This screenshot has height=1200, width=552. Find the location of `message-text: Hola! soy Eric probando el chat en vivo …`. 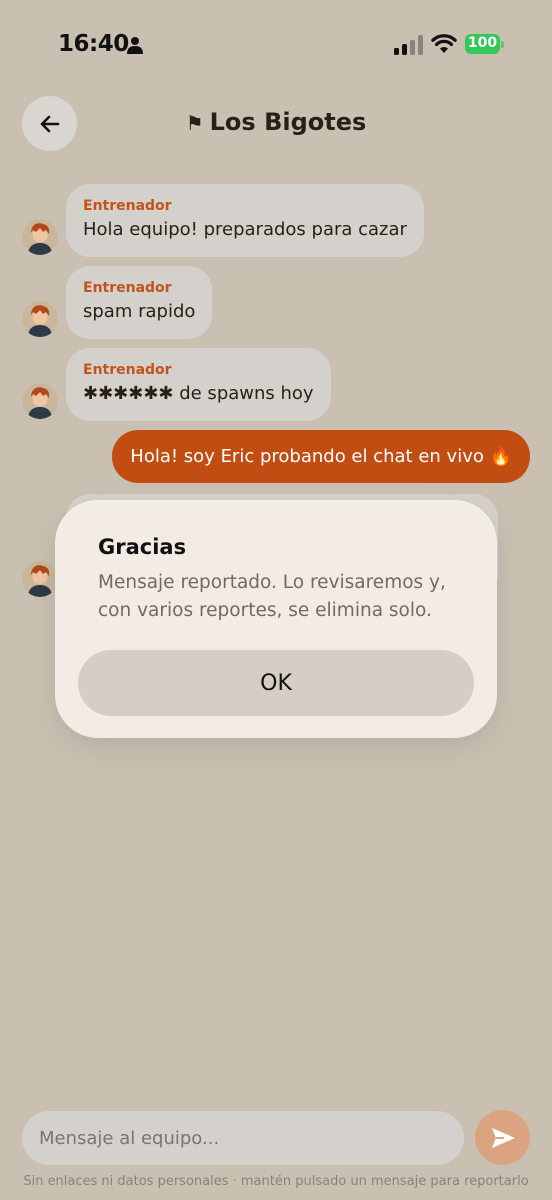

message-text: Hola! soy Eric probando el chat en vivo … is located at coordinates (321, 456).